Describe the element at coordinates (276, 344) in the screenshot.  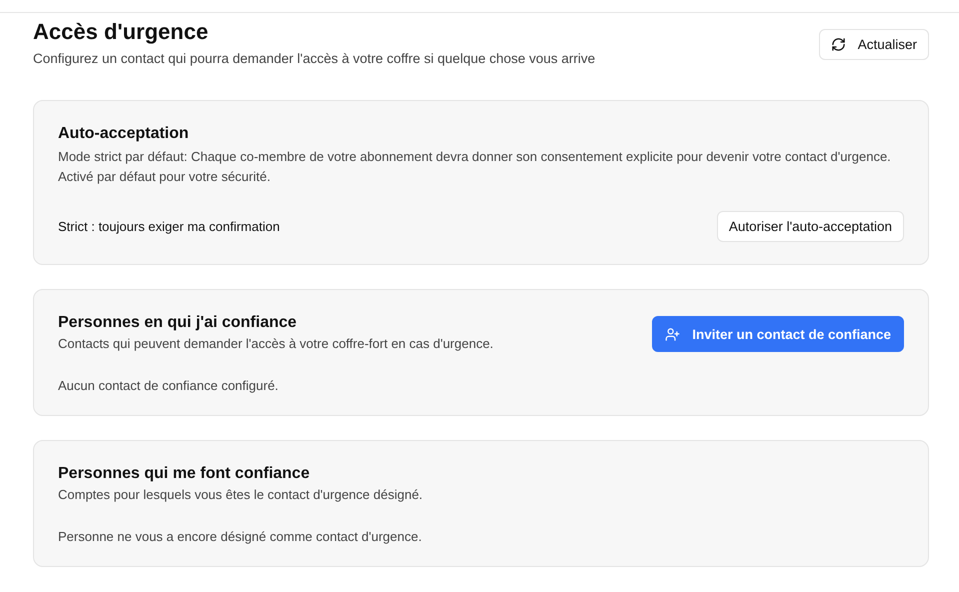
I see `section-description: Contacts qui peuvent demander l'accès à votre coffre-fort en cas d'urgence.` at that location.